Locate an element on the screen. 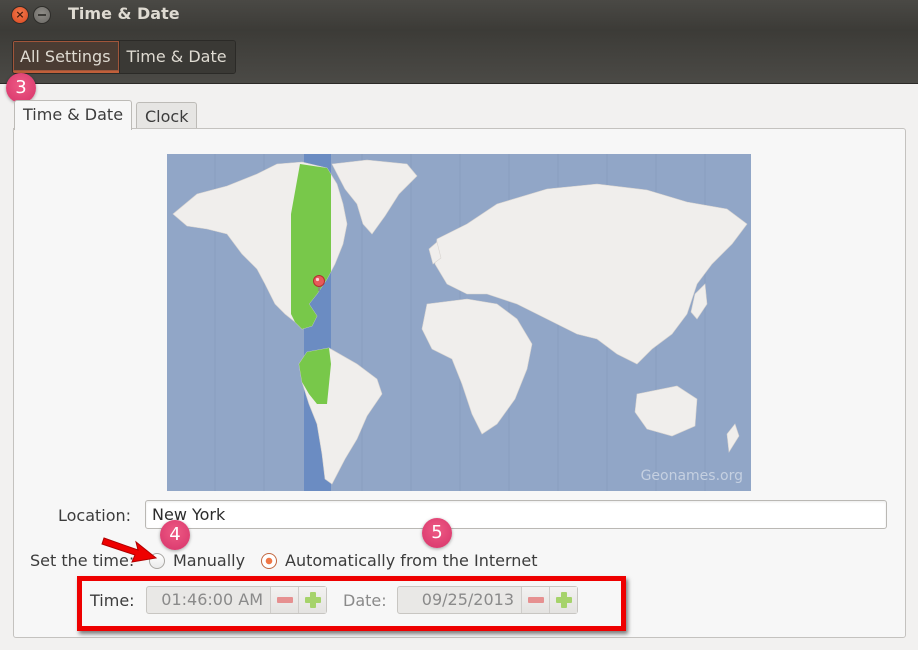 The image size is (918, 650). location-input: New York is located at coordinates (516, 514).